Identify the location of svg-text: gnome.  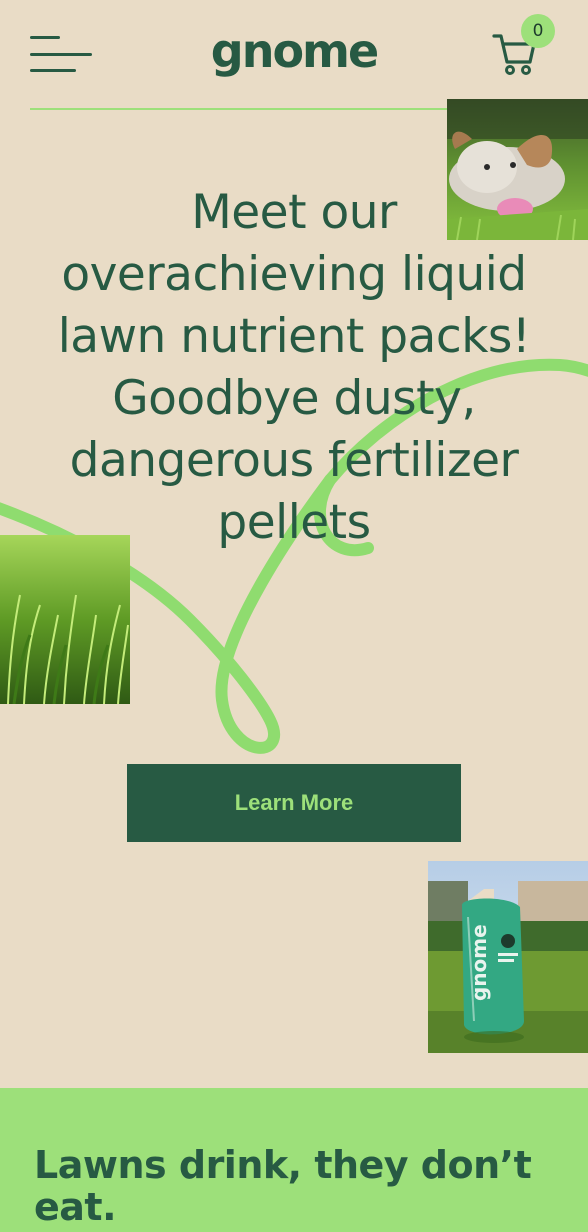
(479, 962).